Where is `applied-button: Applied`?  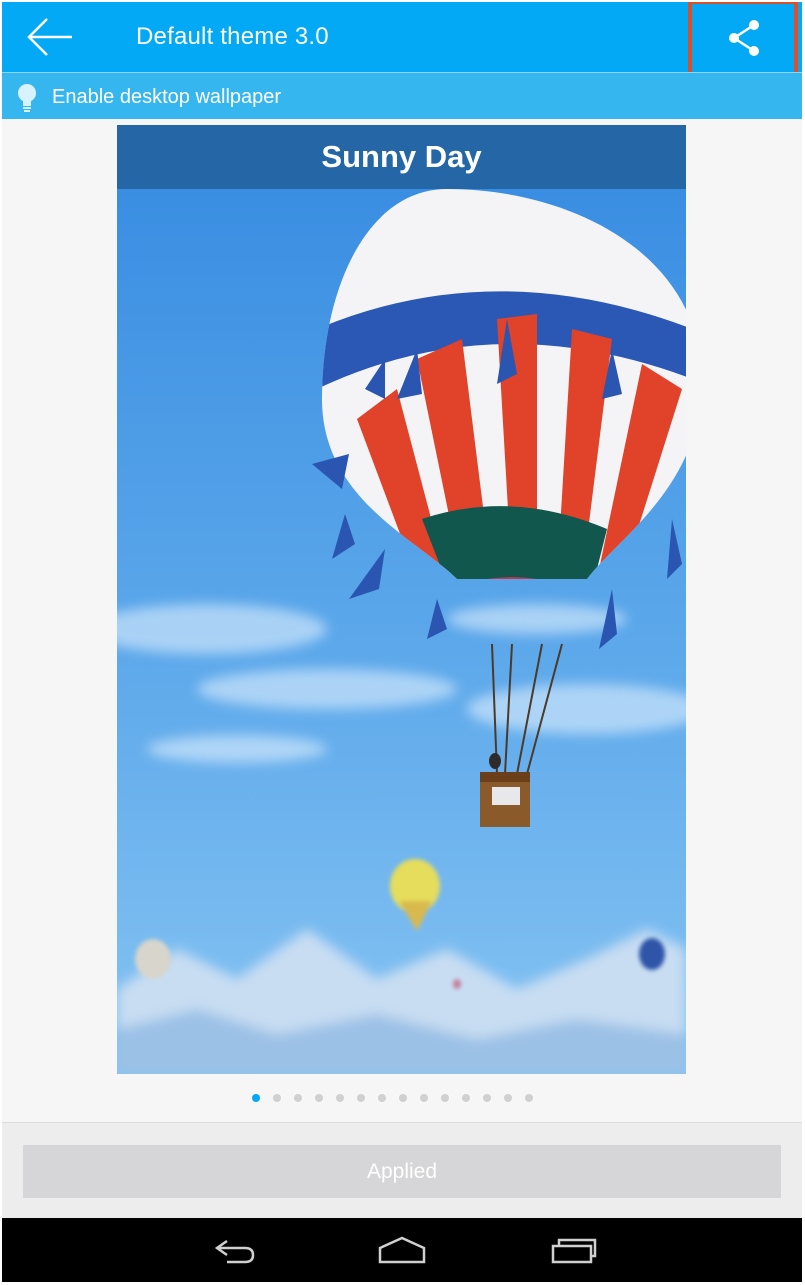
applied-button: Applied is located at coordinates (402, 1171).